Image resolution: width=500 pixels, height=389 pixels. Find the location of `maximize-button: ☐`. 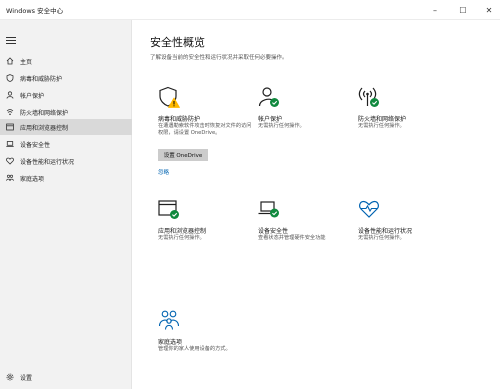

maximize-button: ☐ is located at coordinates (463, 10).